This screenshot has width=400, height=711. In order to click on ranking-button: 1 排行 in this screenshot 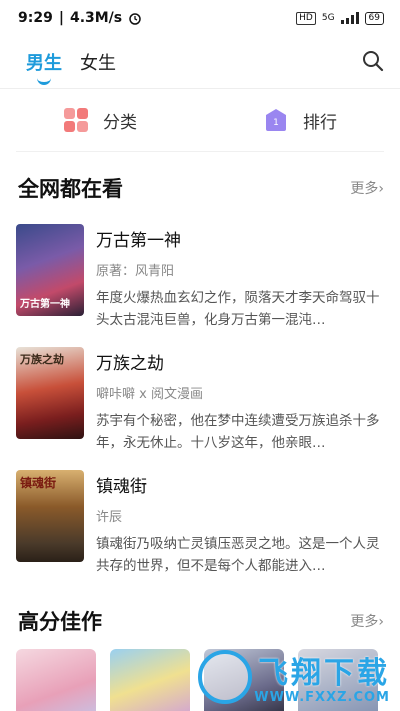, I will do `click(300, 120)`.